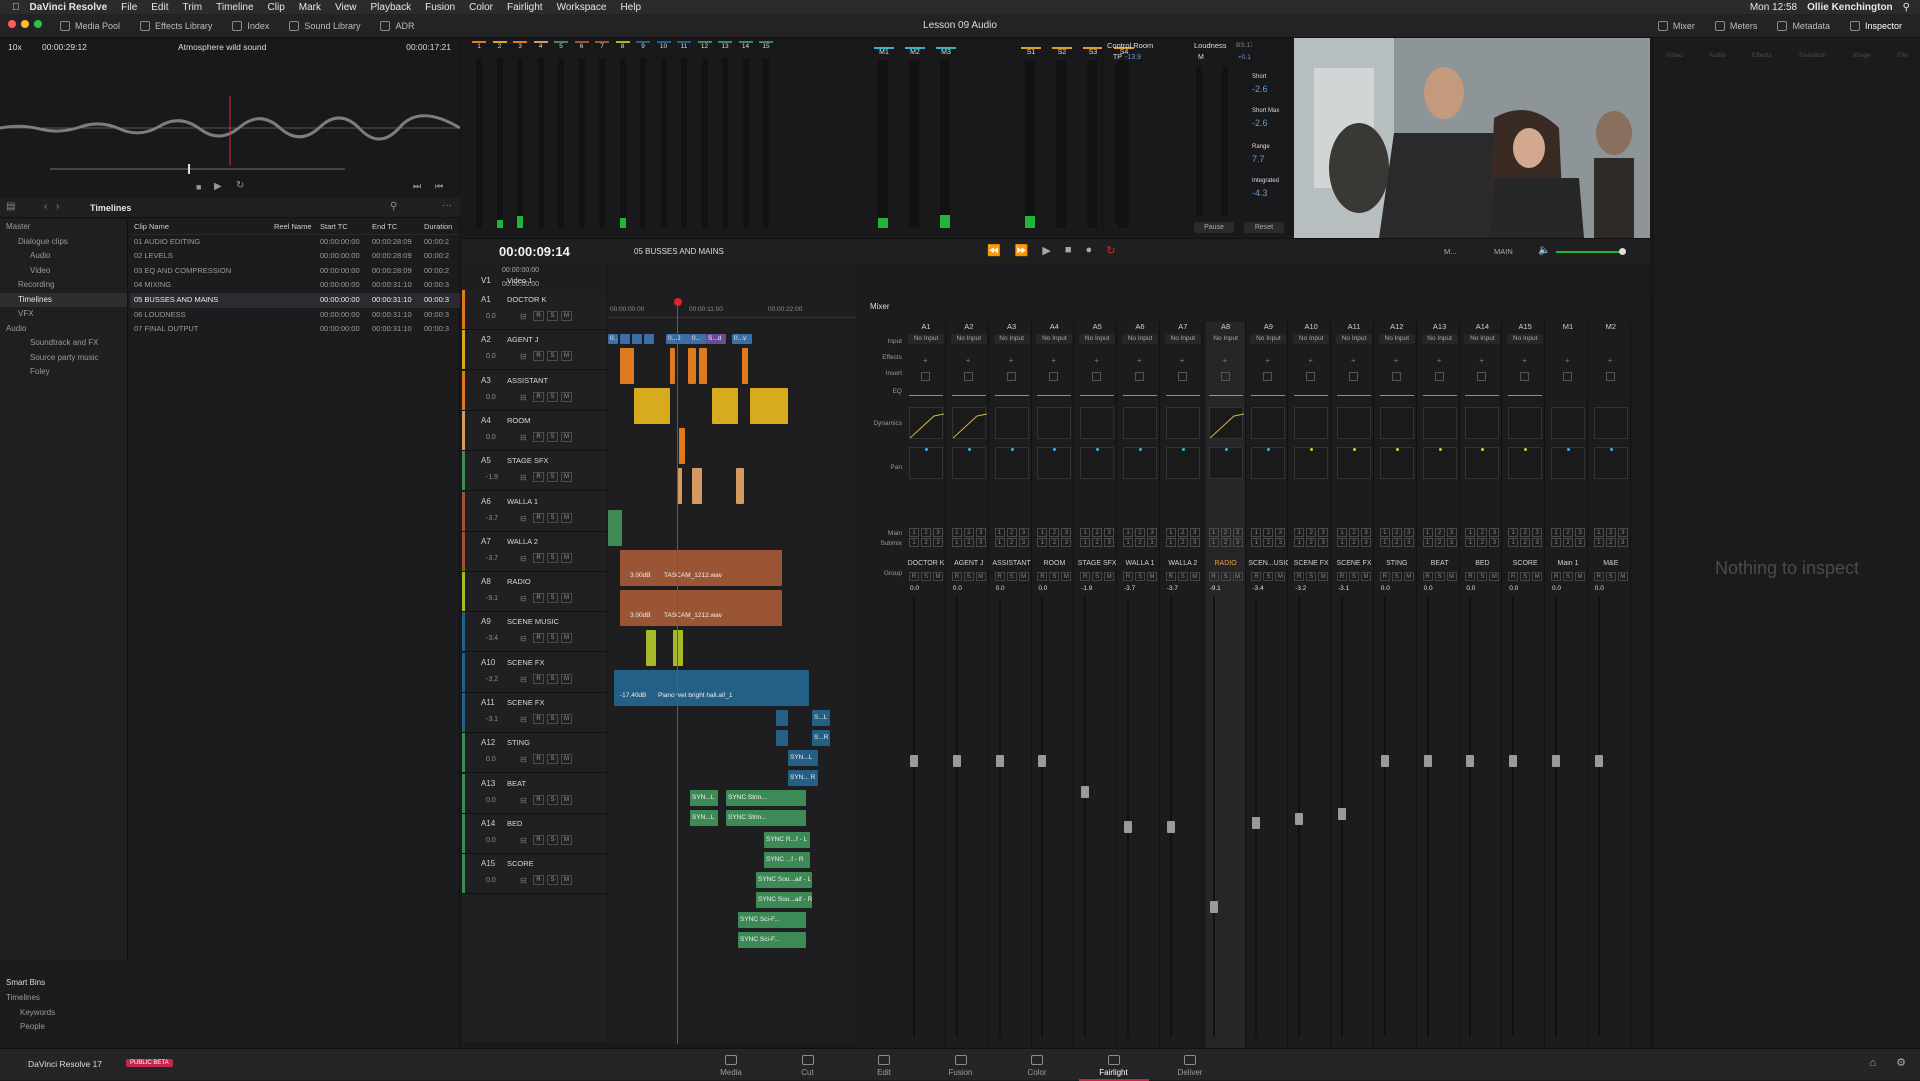 This screenshot has width=1920, height=1081. What do you see at coordinates (534, 833) in the screenshot?
I see `track-header: A14 BED 0.0 ⊟ R S M` at bounding box center [534, 833].